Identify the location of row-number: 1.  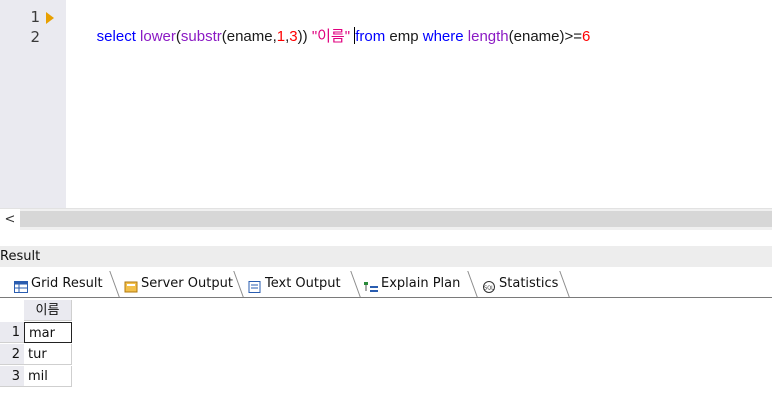
(12, 332).